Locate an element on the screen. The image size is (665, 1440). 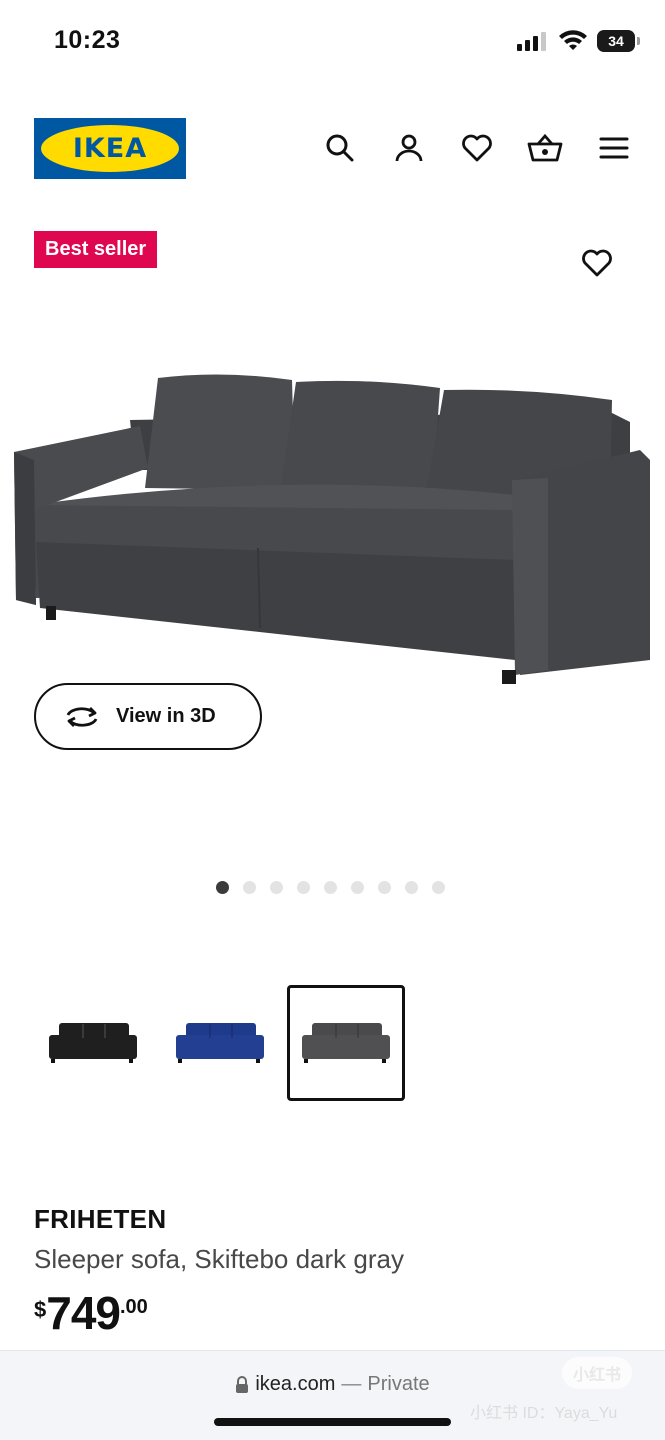
battery-icon: 34 is located at coordinates (618, 41).